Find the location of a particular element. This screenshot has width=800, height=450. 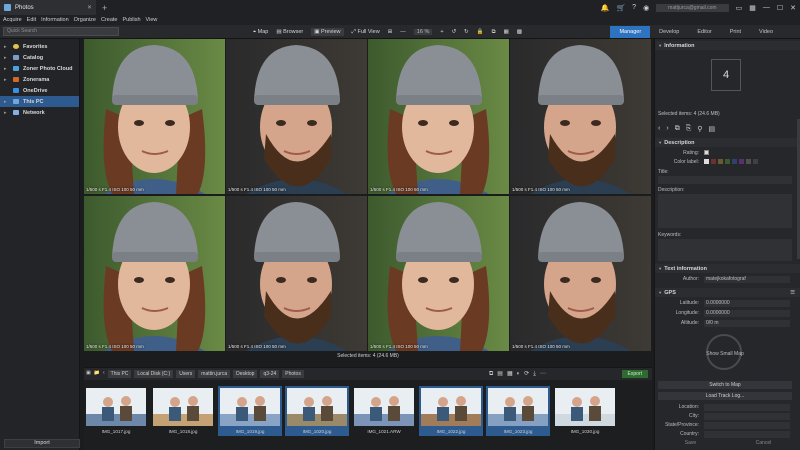

description-field is located at coordinates (725, 211).